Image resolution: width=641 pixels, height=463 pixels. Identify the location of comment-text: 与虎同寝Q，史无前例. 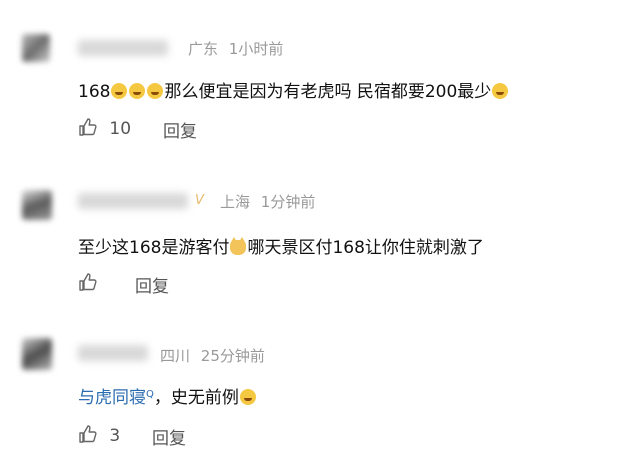
(167, 395).